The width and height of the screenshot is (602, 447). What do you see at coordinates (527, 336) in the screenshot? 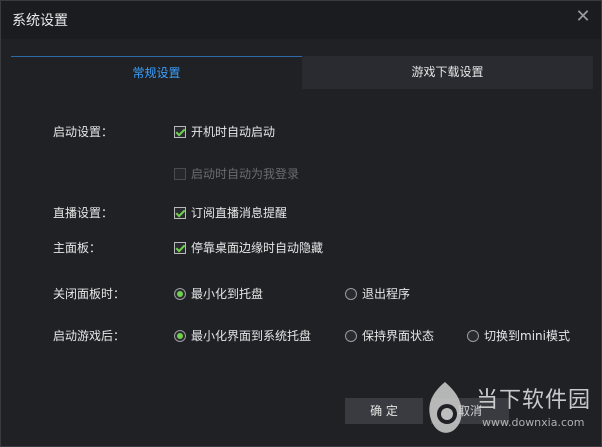
I see `mini-mode-label: 切换到mini模式` at bounding box center [527, 336].